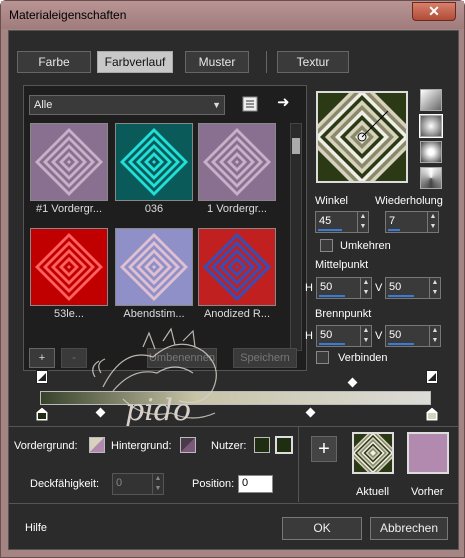  What do you see at coordinates (431, 152) in the screenshot?
I see `radial-gradient-type-button` at bounding box center [431, 152].